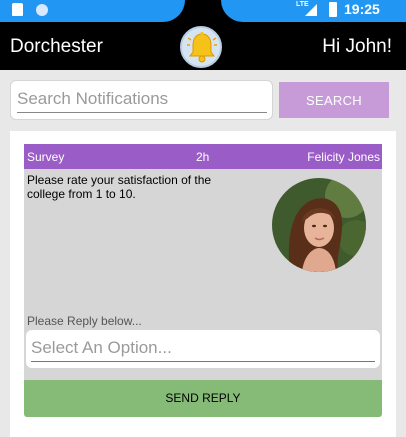 Image resolution: width=406 pixels, height=437 pixels. I want to click on status-bar: LTE 19:25, so click(203, 11).